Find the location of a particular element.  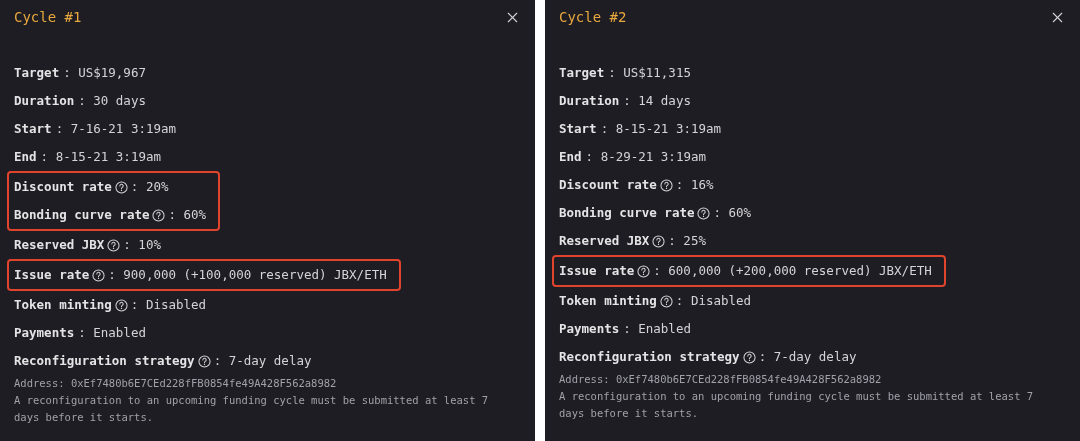

field-value: : 7-16-21 3:19am is located at coordinates (116, 128).